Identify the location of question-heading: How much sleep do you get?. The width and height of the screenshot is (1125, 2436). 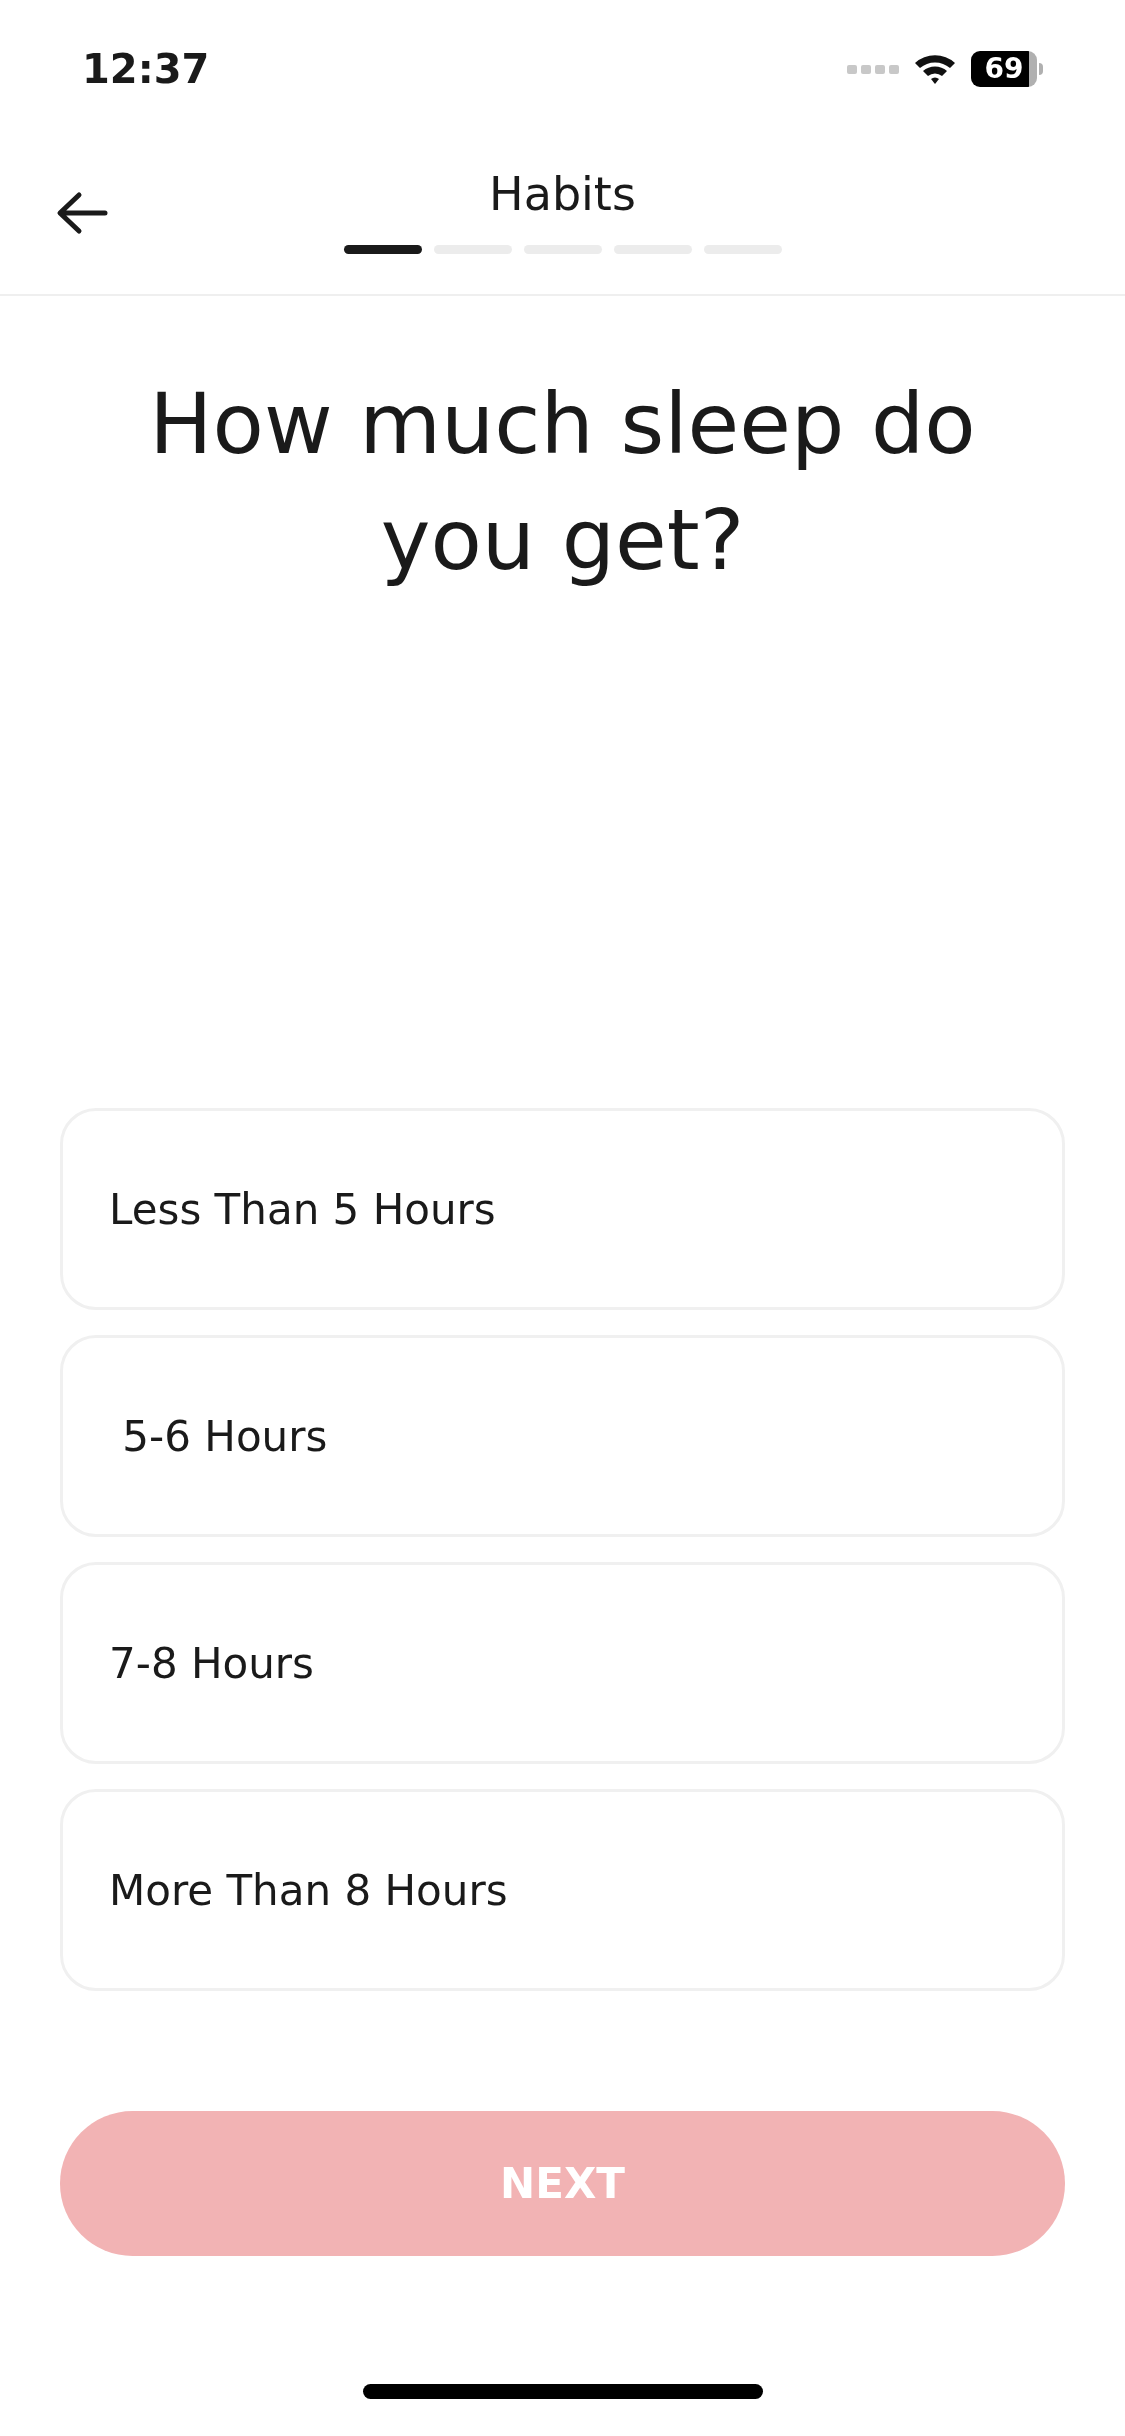
(562, 482).